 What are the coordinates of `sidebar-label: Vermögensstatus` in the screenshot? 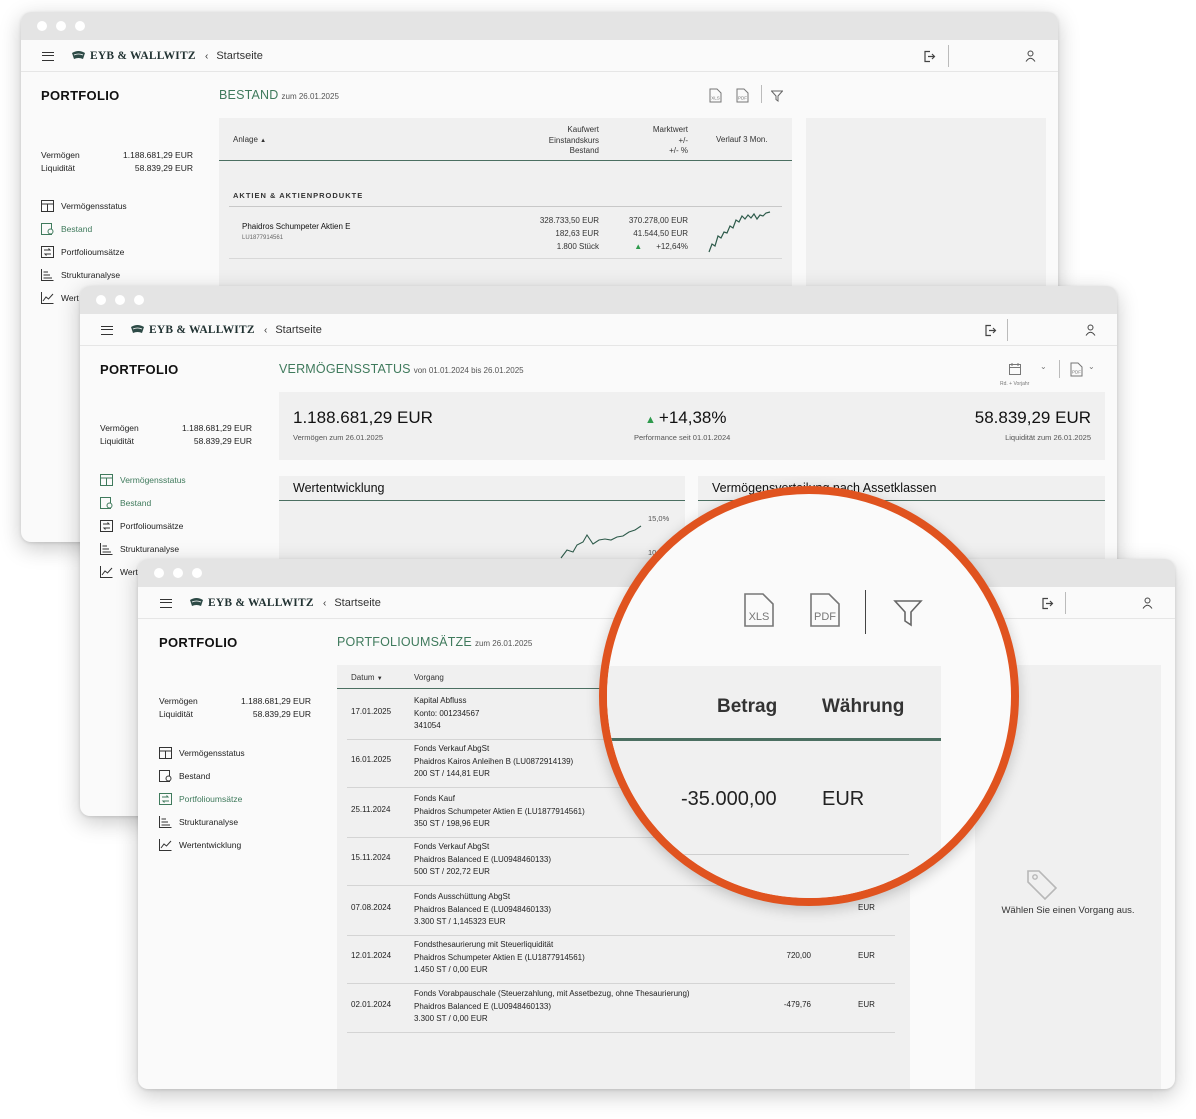 It's located at (212, 752).